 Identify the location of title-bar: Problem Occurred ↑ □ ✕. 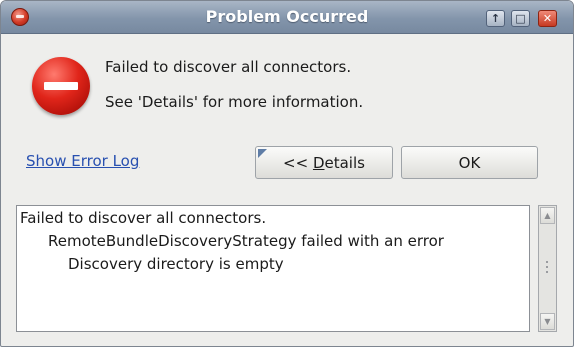
(287, 17).